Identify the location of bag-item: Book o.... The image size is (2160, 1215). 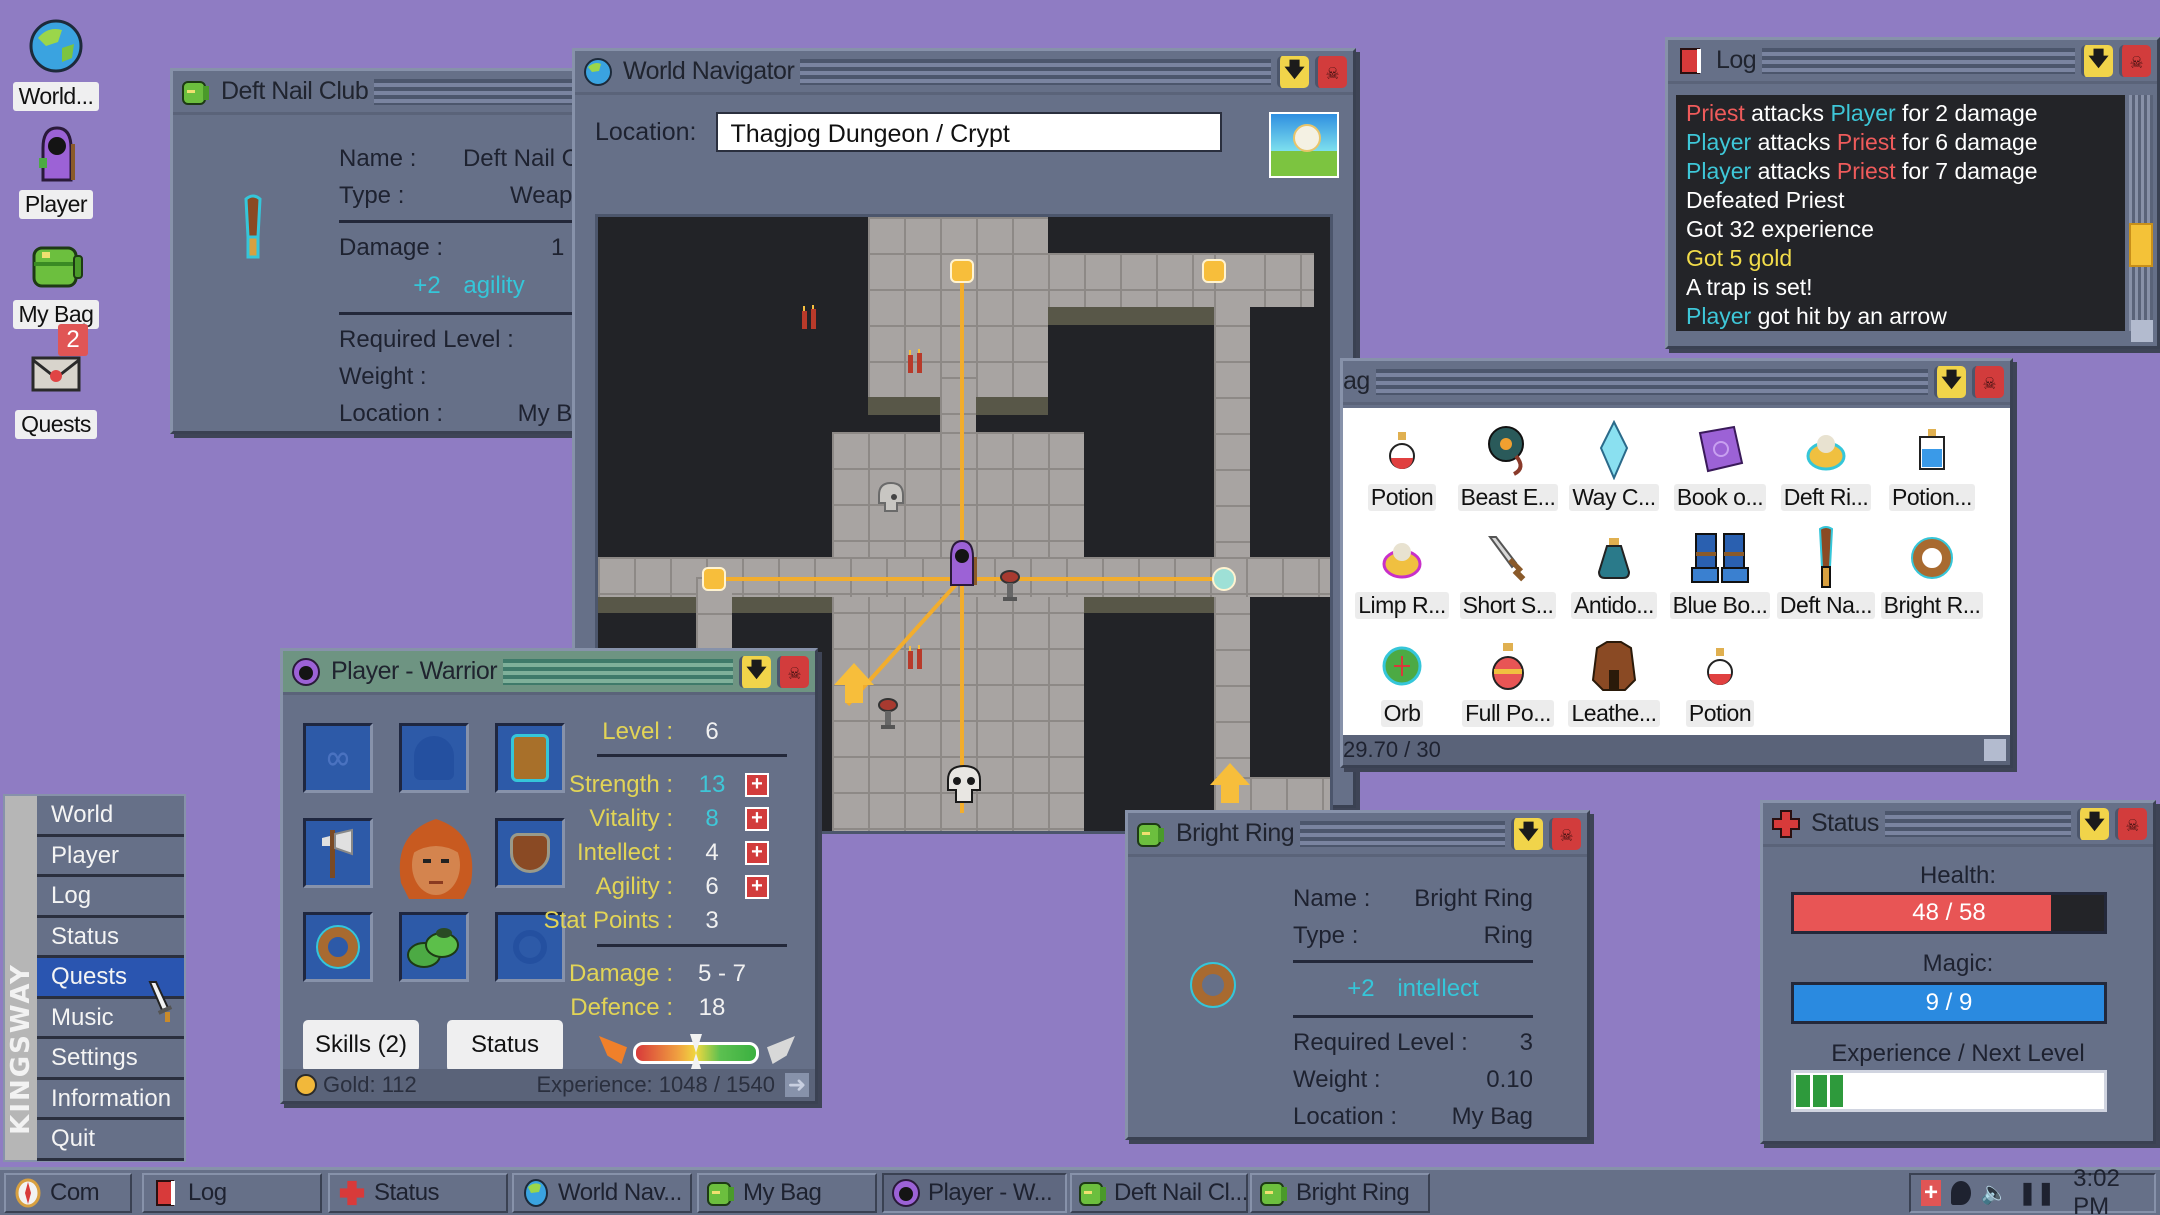
(1720, 474).